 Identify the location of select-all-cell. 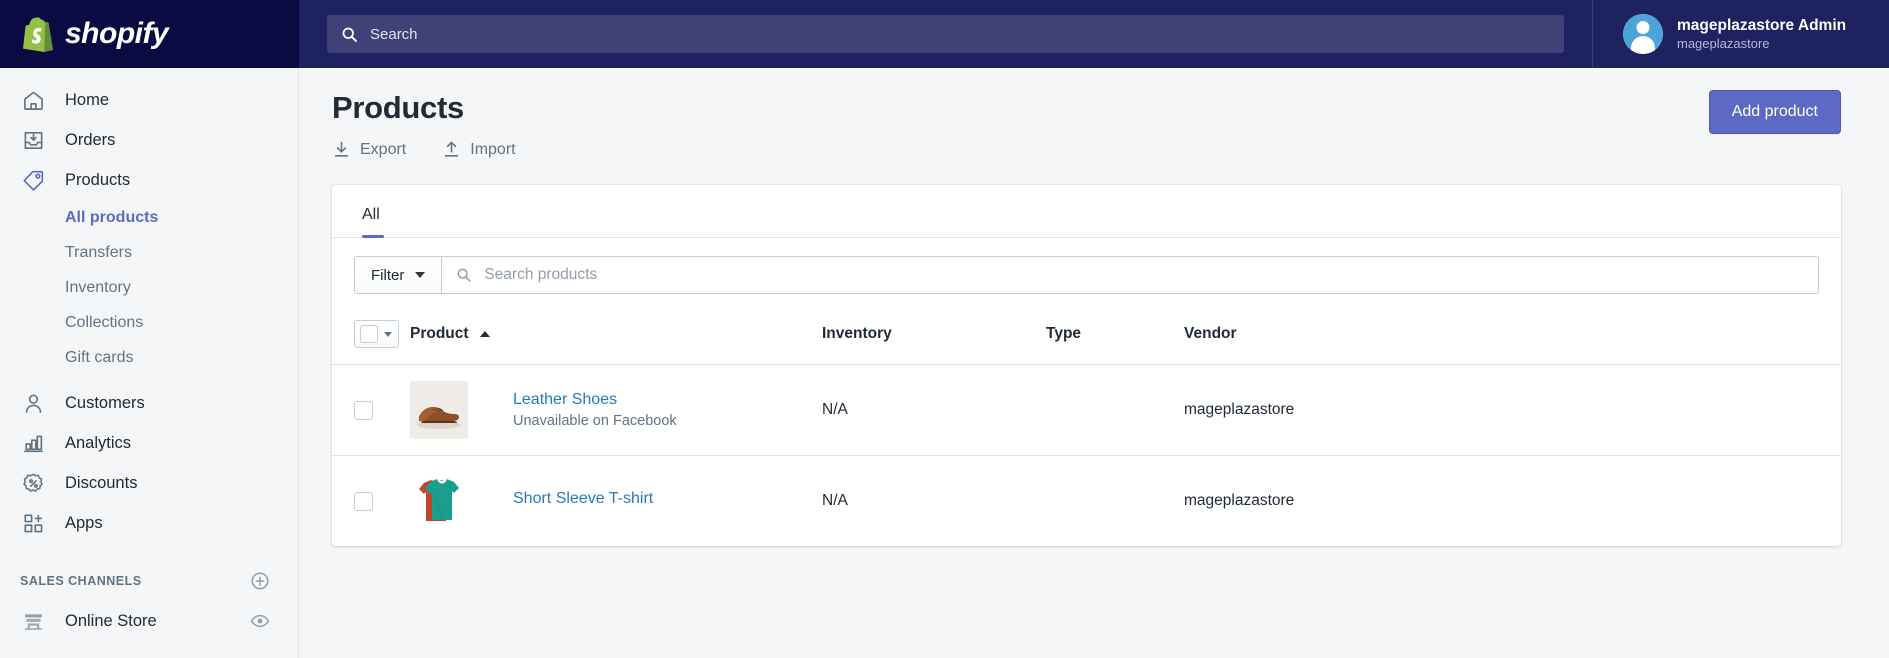
(371, 338).